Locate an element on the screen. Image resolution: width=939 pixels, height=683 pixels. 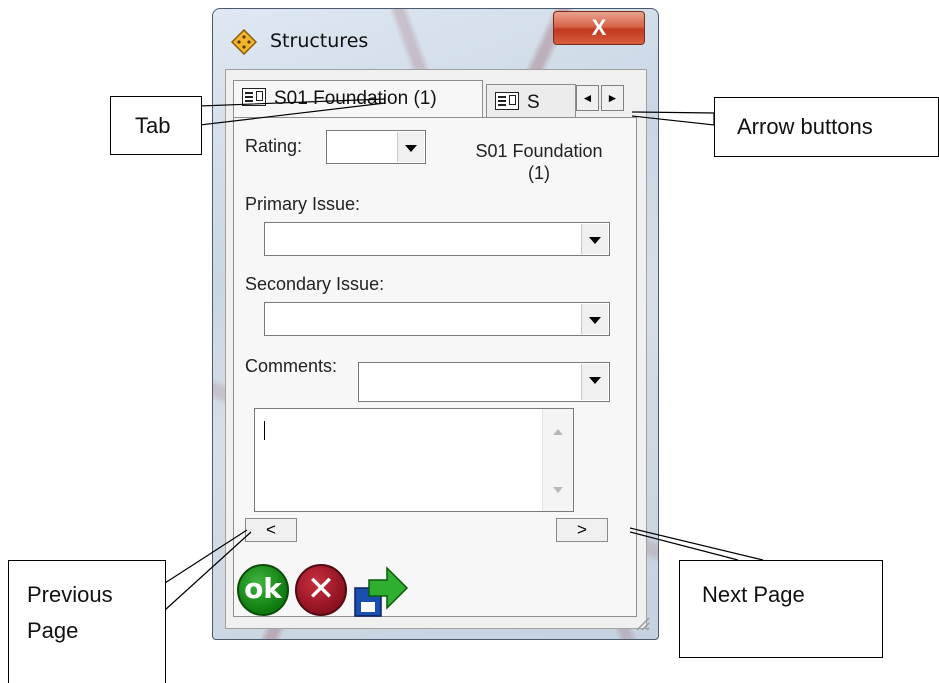
tab-s01-foundation: S01 Foundation (1) is located at coordinates (358, 99).